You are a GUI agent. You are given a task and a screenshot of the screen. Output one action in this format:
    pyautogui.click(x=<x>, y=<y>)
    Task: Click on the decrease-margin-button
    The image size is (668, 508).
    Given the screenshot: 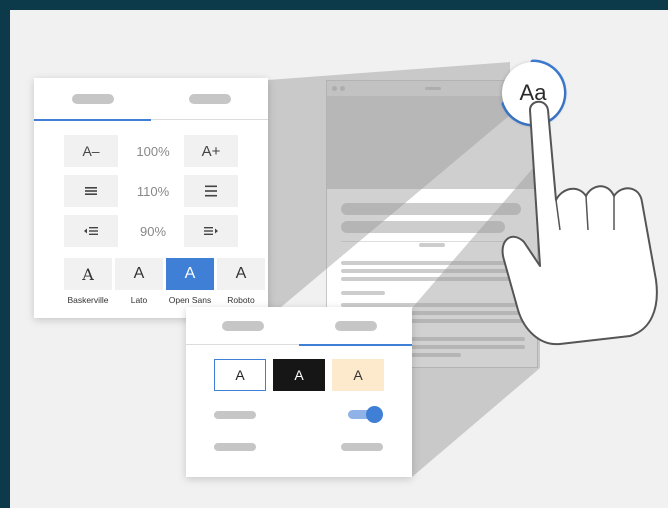 What is the action you would take?
    pyautogui.click(x=91, y=231)
    